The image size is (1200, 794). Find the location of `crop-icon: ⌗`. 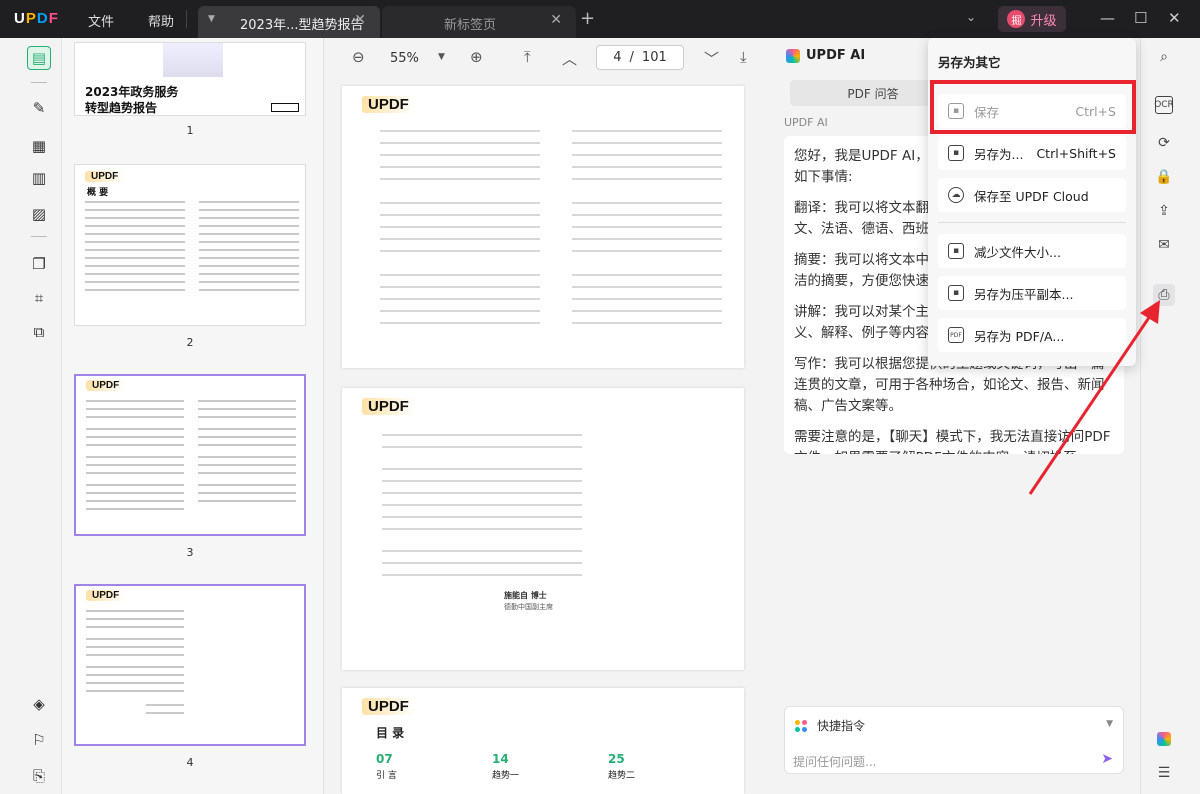

crop-icon: ⌗ is located at coordinates (39, 298).